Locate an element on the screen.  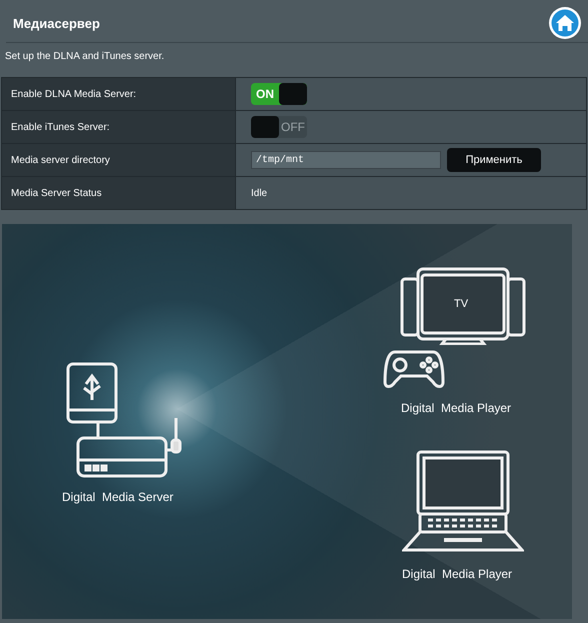
setting-label: Enable iTunes Server: is located at coordinates (119, 127).